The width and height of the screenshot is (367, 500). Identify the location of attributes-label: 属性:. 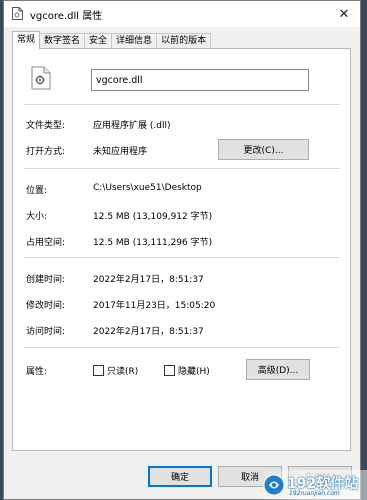
(37, 372).